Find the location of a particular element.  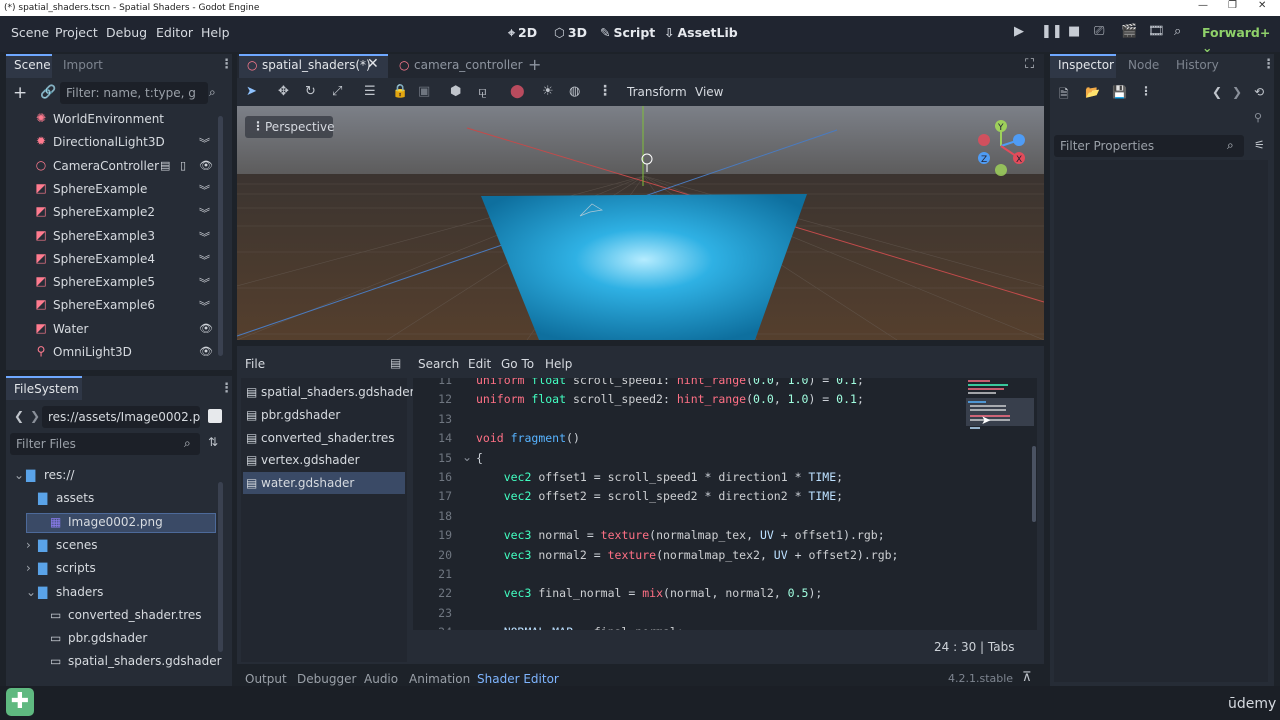

tab-camera-controller: camera_controller is located at coordinates (468, 65).